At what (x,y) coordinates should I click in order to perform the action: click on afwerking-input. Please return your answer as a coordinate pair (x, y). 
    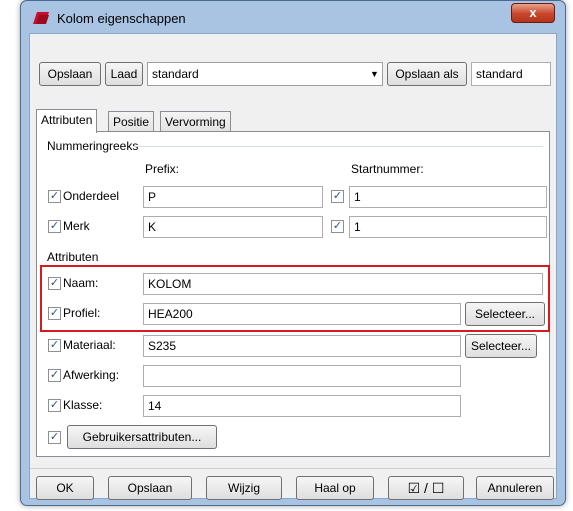
    Looking at the image, I should click on (302, 376).